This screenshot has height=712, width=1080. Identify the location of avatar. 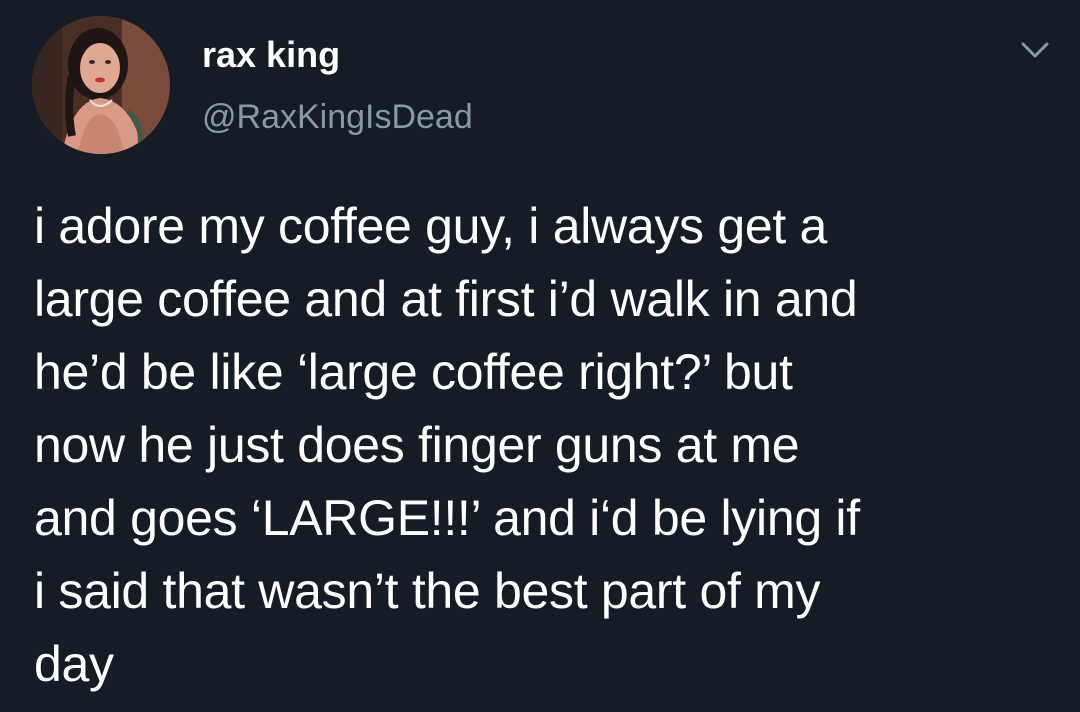
(101, 85).